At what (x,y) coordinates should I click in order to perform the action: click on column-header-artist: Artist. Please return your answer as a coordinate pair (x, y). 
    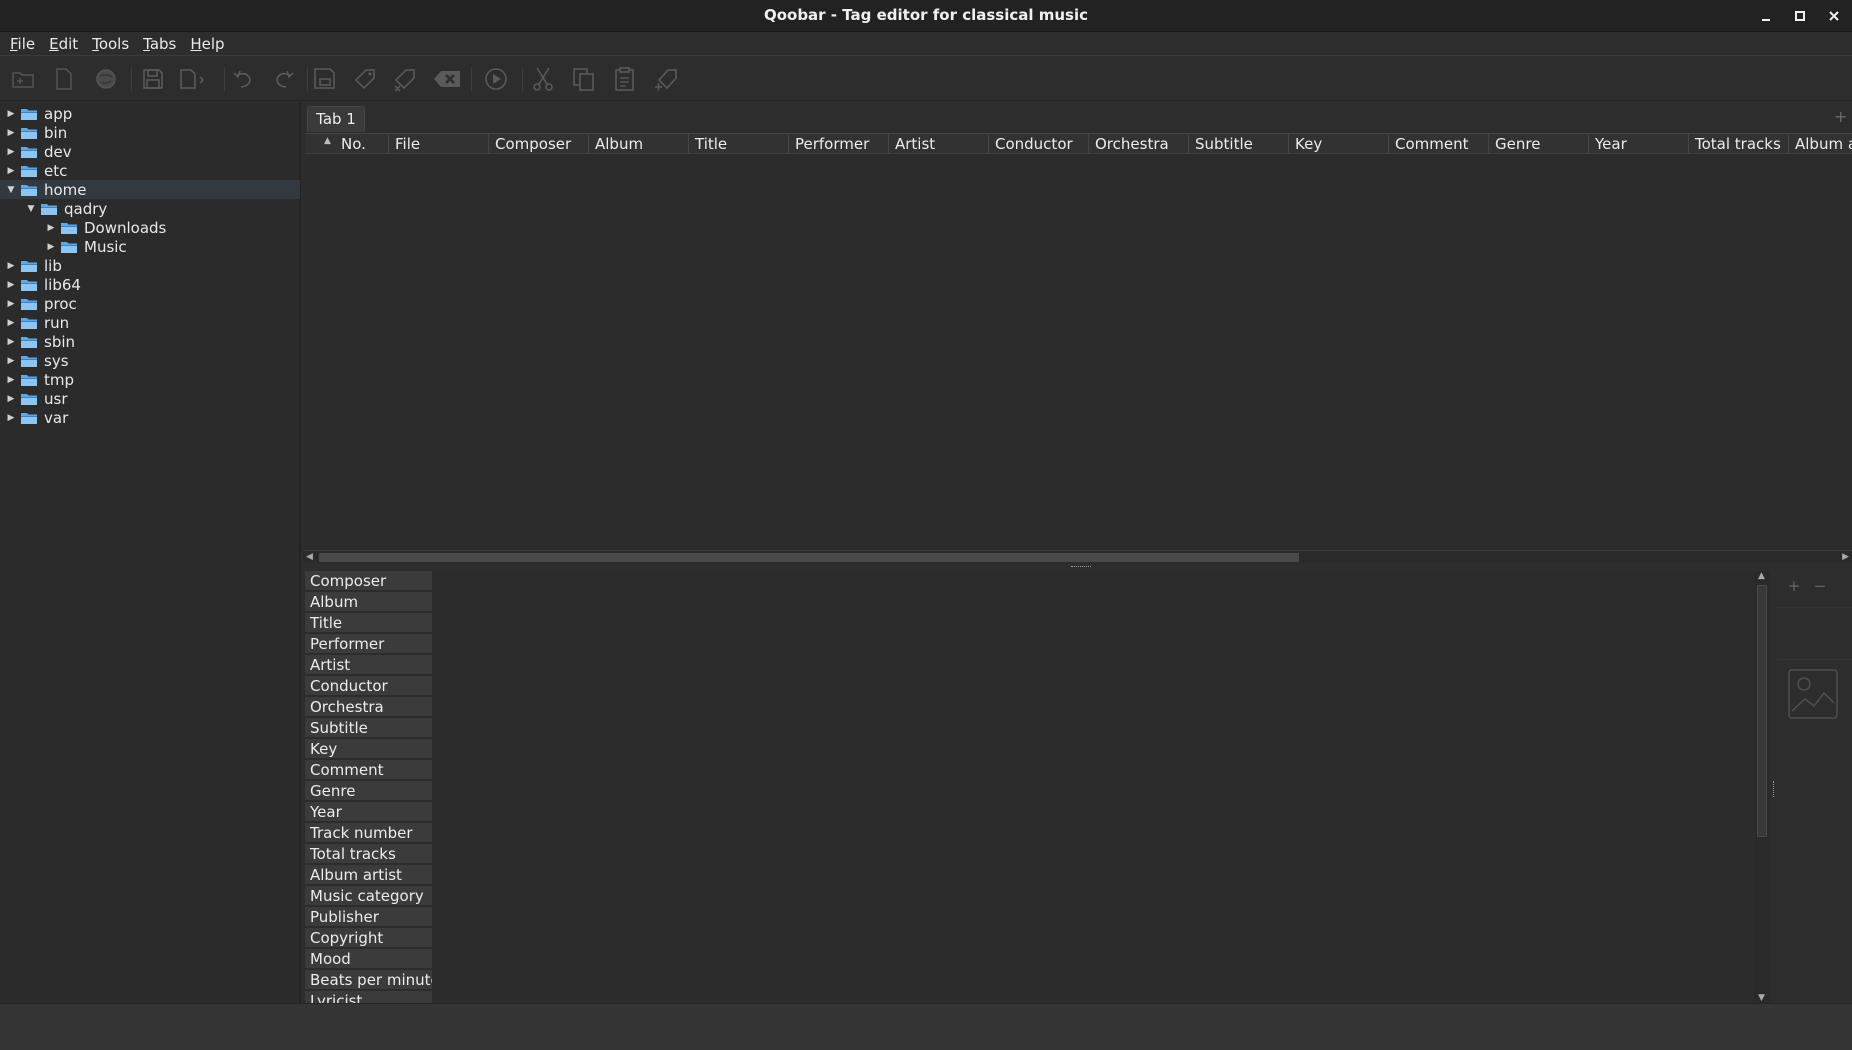
    Looking at the image, I should click on (939, 144).